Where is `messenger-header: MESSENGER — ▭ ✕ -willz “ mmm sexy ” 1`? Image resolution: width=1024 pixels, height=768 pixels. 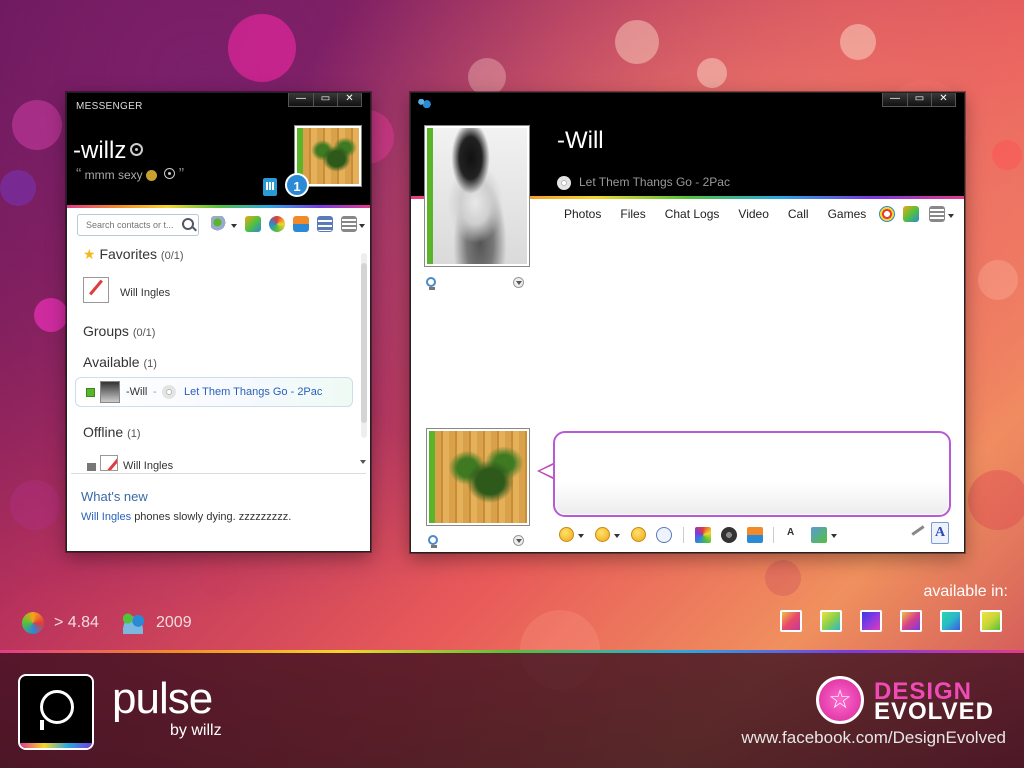
messenger-header: MESSENGER — ▭ ✕ -willz “ mmm sexy ” 1 is located at coordinates (218, 149).